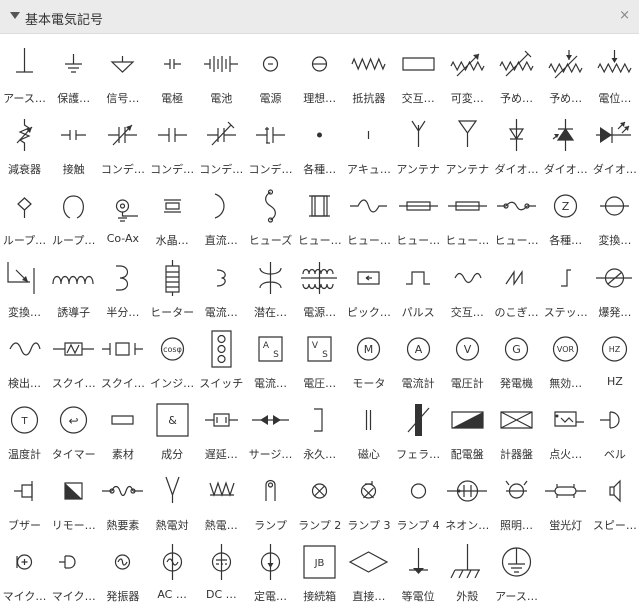  What do you see at coordinates (368, 360) in the screenshot?
I see `symbol-item: M モータ` at bounding box center [368, 360].